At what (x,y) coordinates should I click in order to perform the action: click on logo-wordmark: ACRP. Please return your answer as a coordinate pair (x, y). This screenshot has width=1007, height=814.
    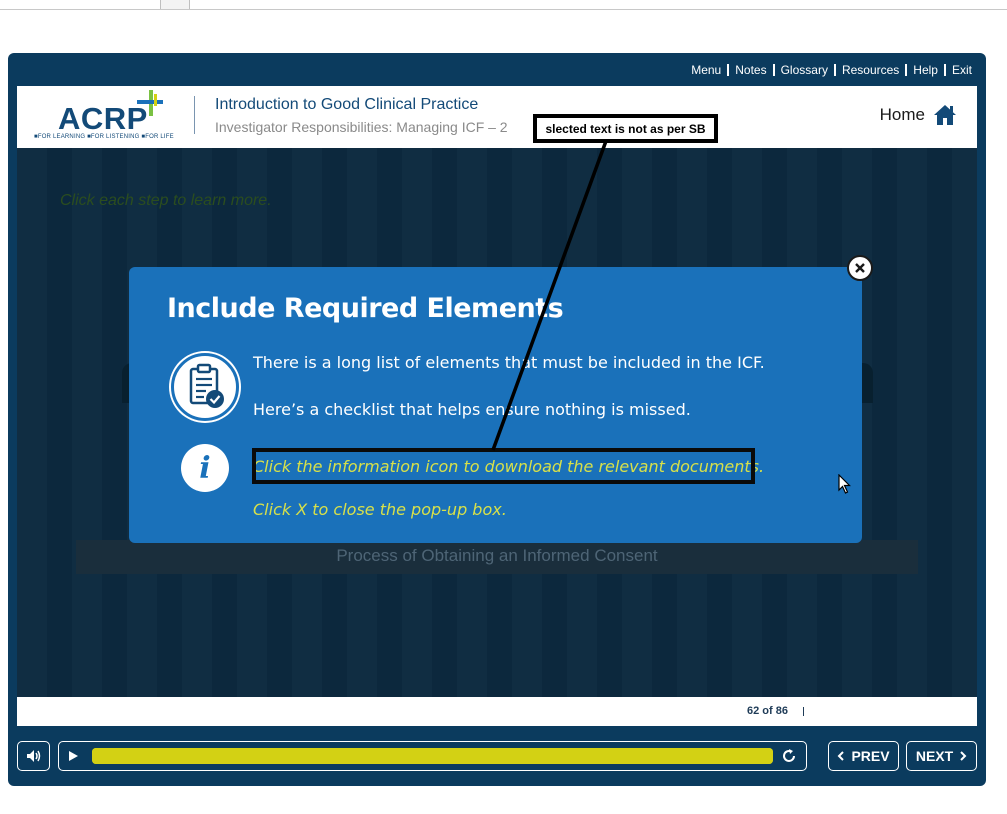
    Looking at the image, I should click on (103, 118).